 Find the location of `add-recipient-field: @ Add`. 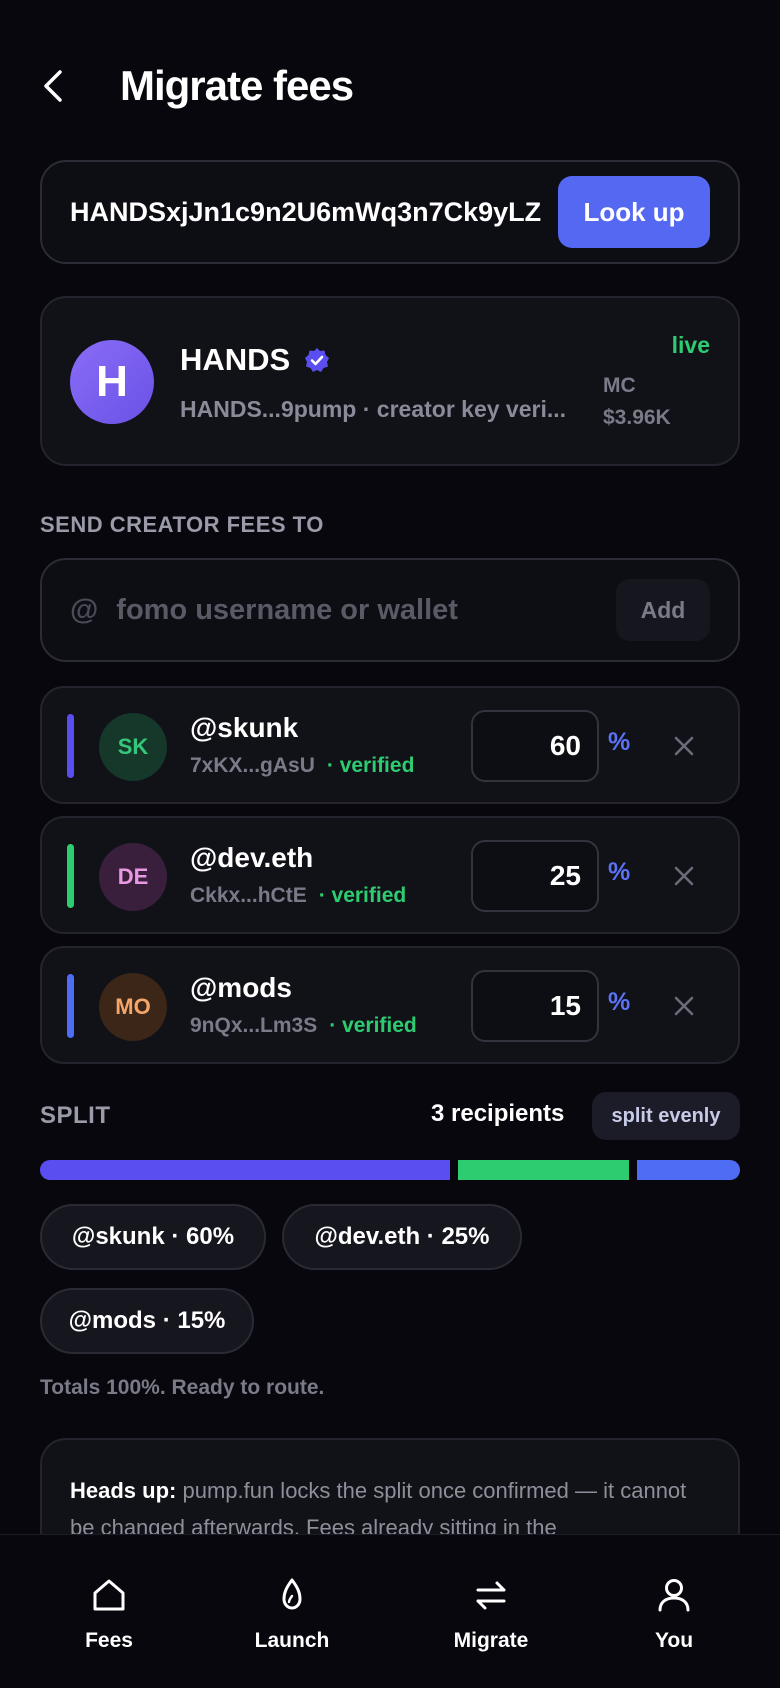

add-recipient-field: @ Add is located at coordinates (390, 610).